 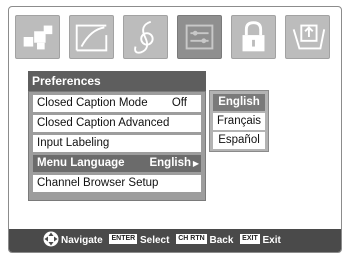 I want to click on back-hint: CH RTN Back, so click(x=204, y=240).